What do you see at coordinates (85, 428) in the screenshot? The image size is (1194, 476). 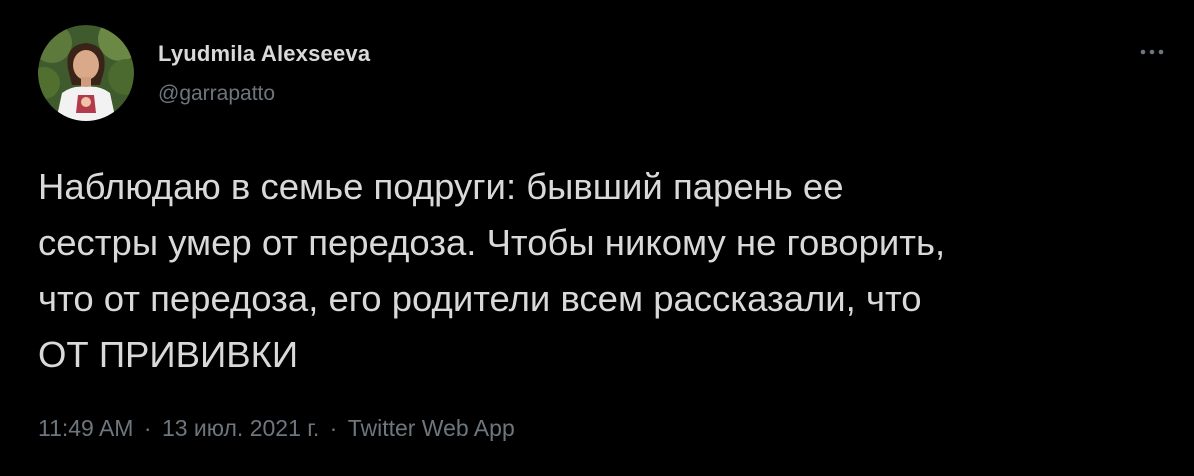 I see `tweet-time: 11:49 AM` at bounding box center [85, 428].